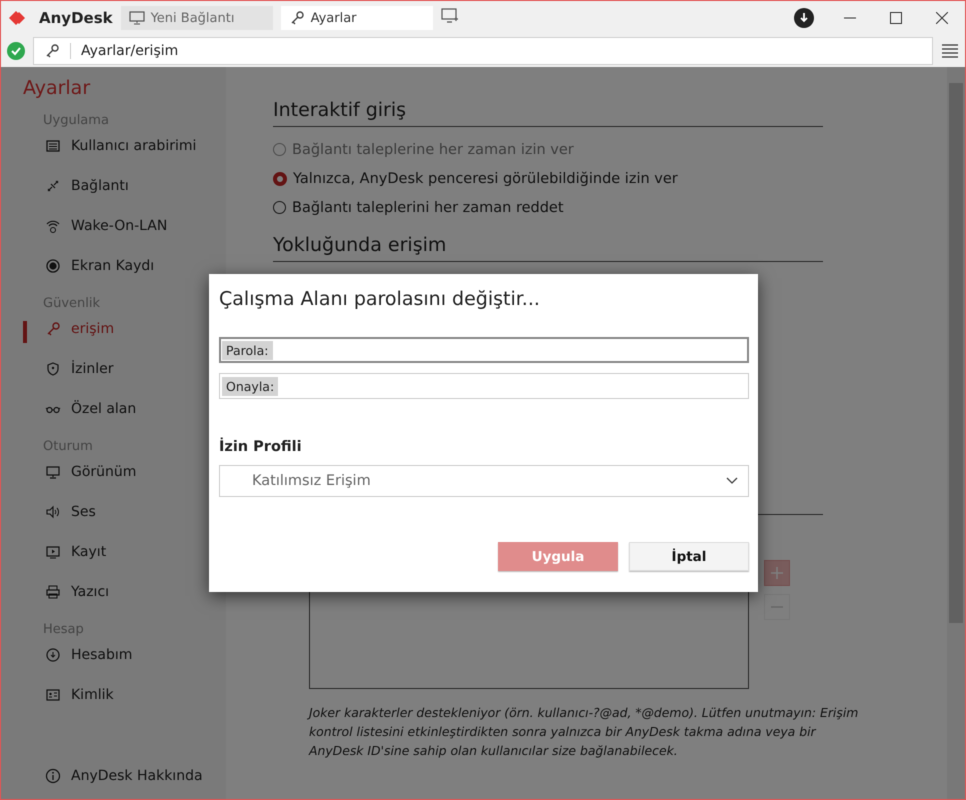 This screenshot has width=966, height=800. Describe the element at coordinates (53, 512) in the screenshot. I see `speaker-icon` at that location.